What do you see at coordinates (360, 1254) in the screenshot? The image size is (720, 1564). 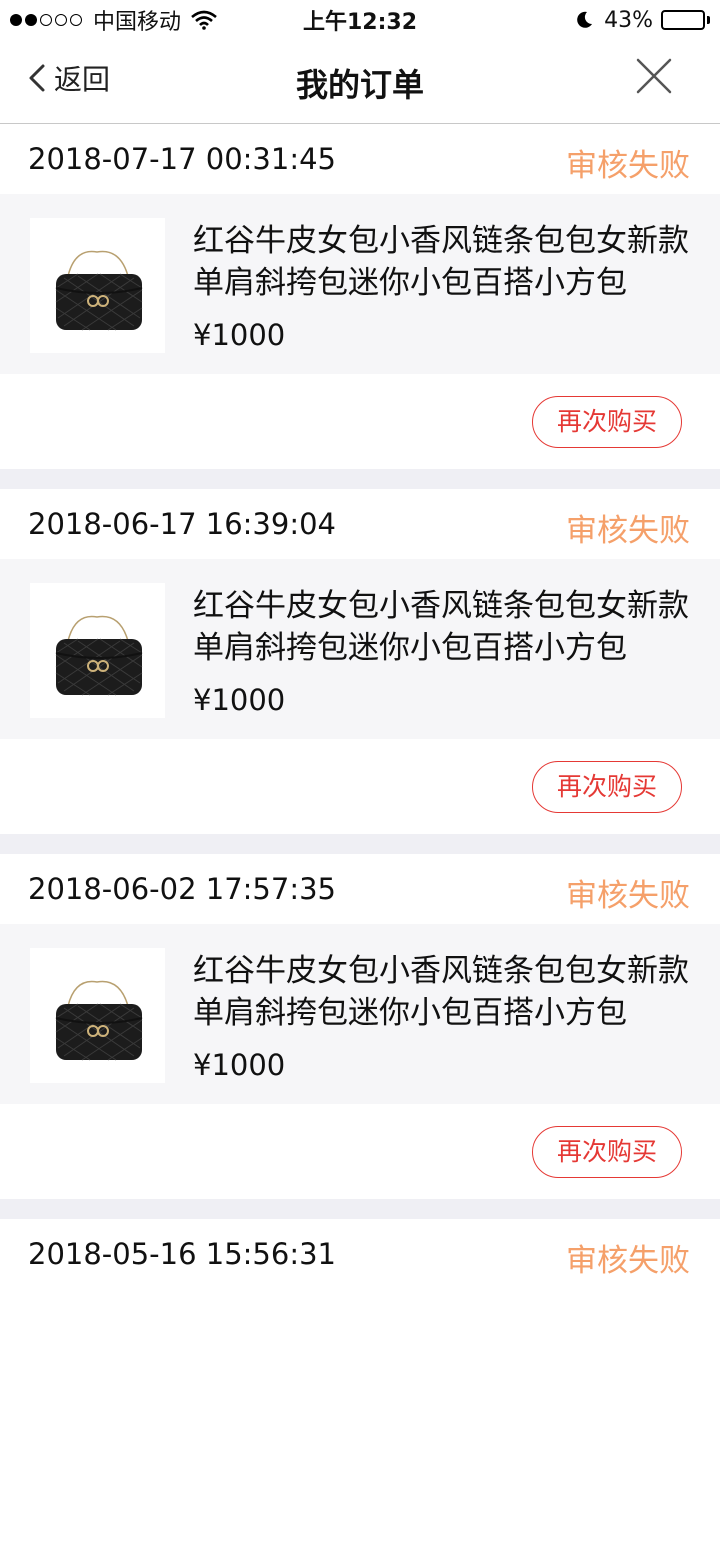 I see `order-header: 2018-05-16 15:56:31 审核失败` at bounding box center [360, 1254].